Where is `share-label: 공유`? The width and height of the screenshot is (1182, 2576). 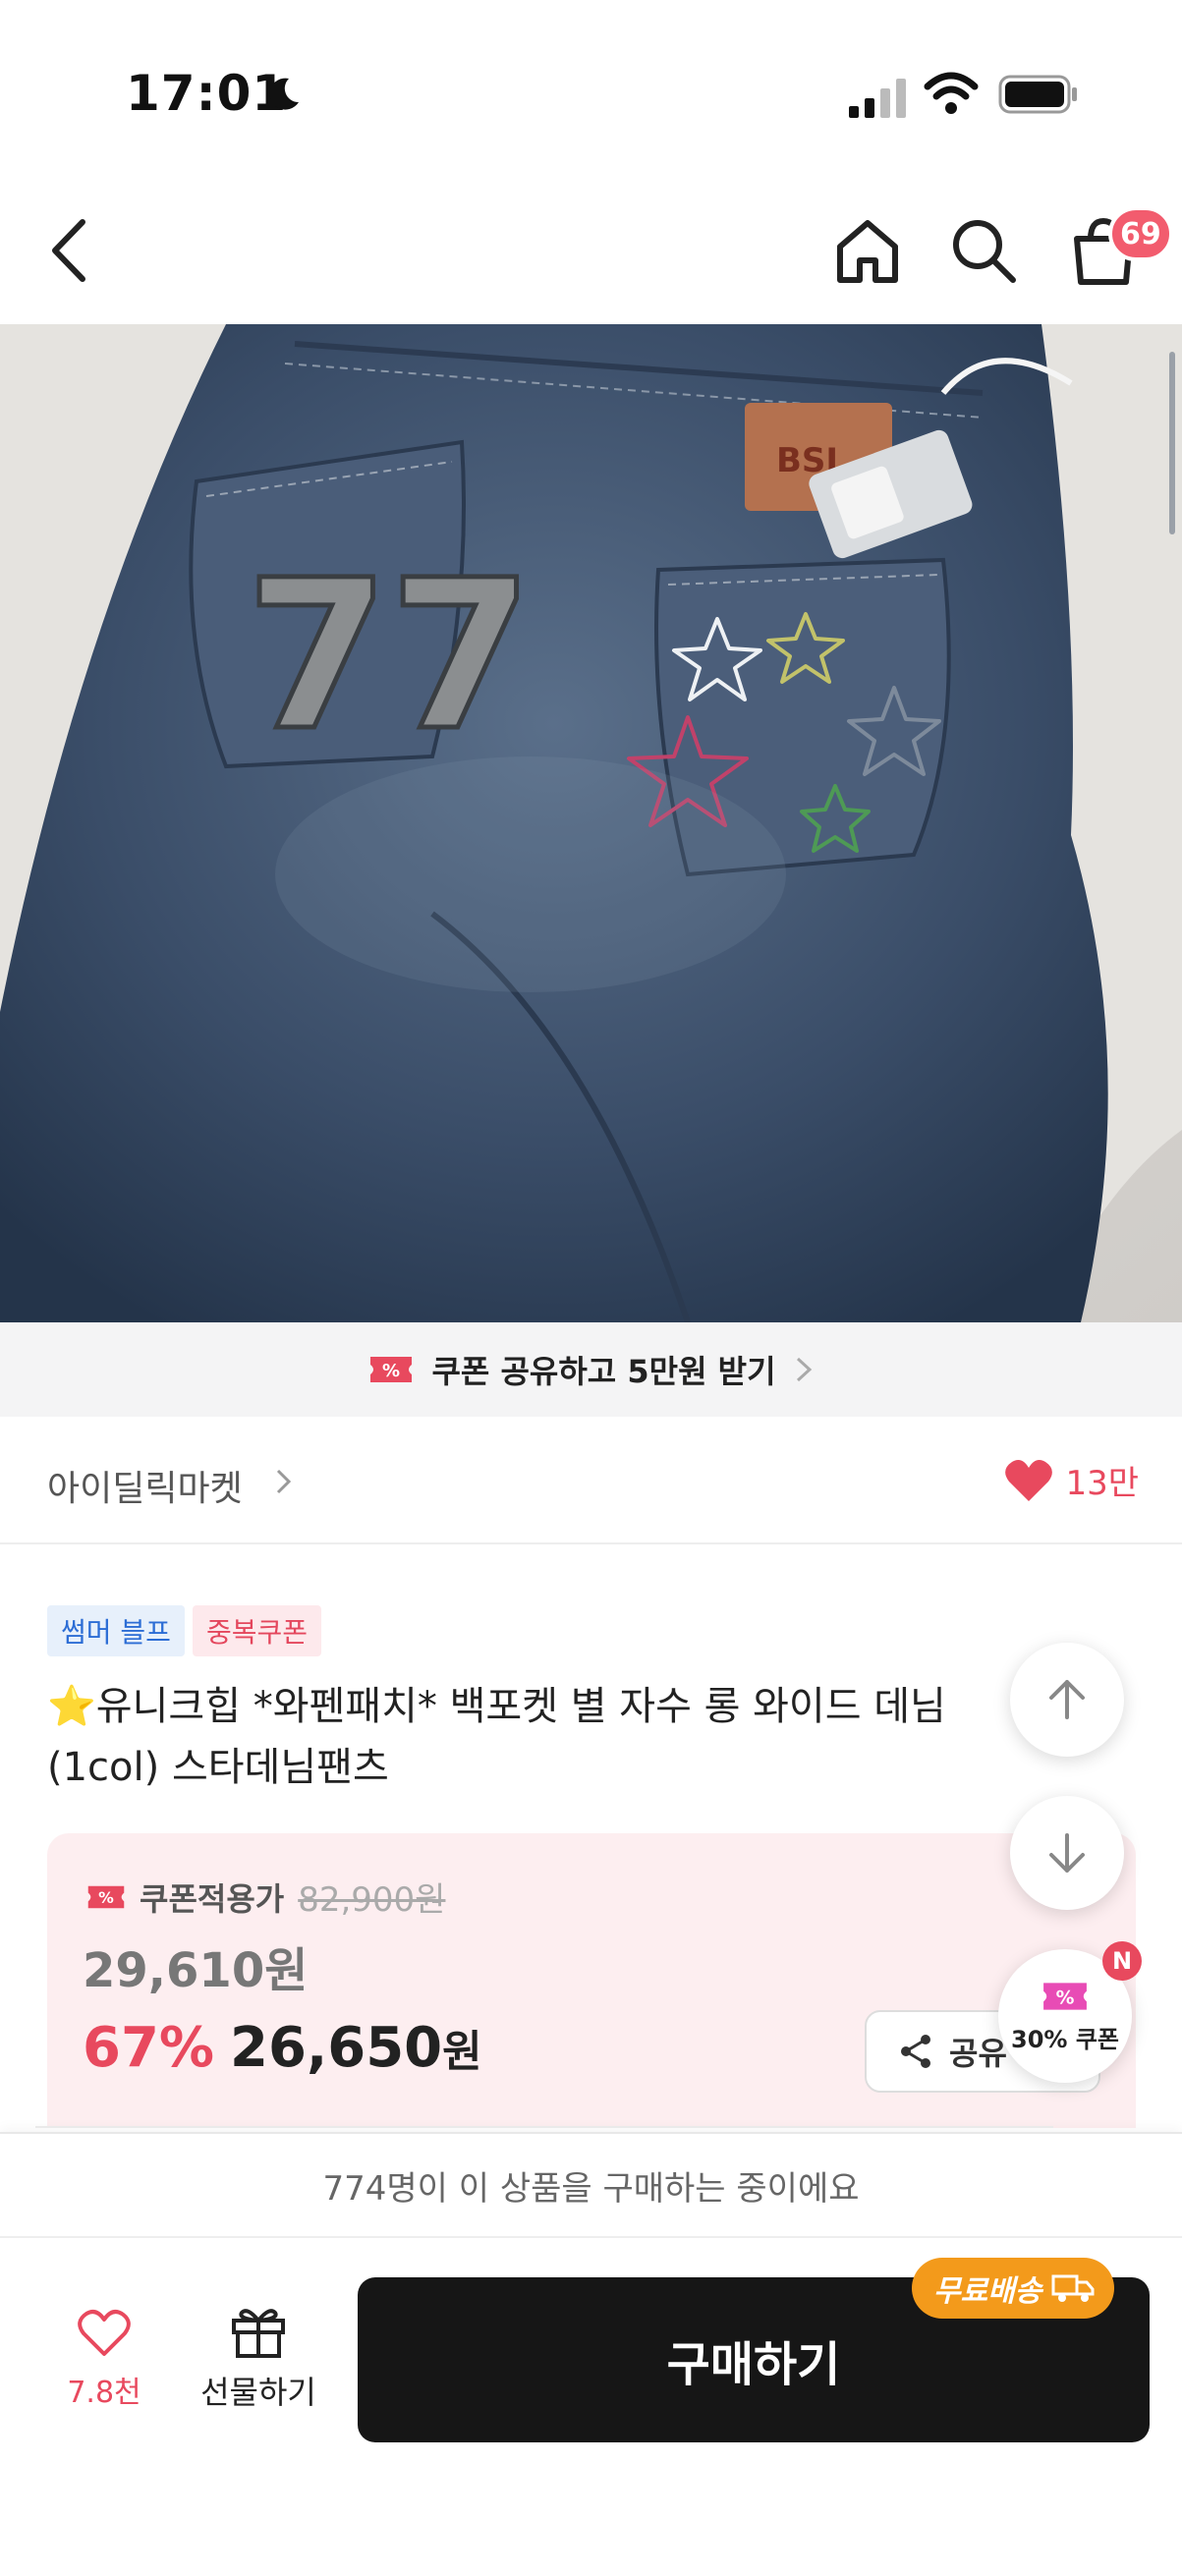 share-label: 공유 is located at coordinates (978, 2053).